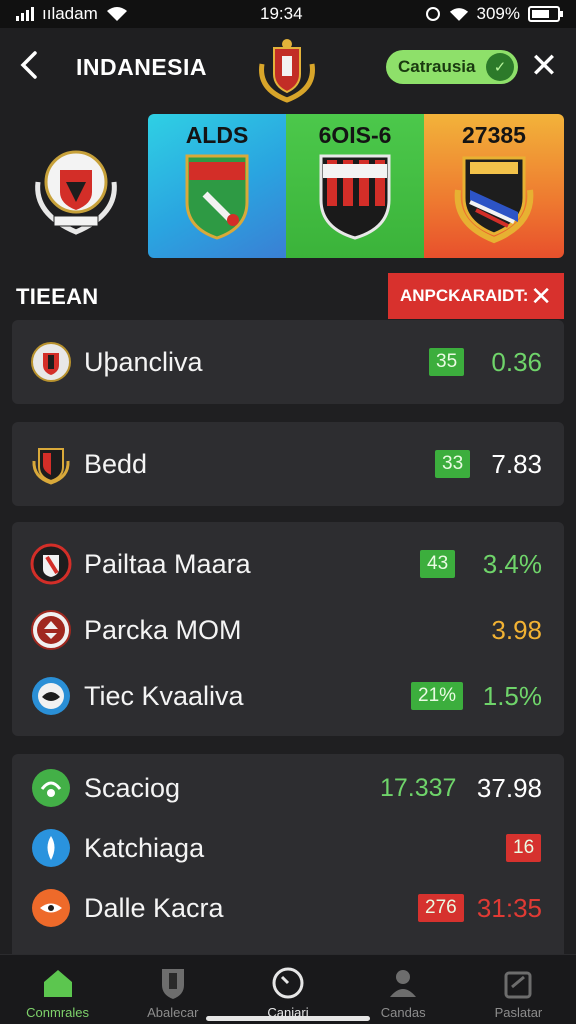 This screenshot has width=576, height=1024. I want to click on home-indicator, so click(288, 1018).